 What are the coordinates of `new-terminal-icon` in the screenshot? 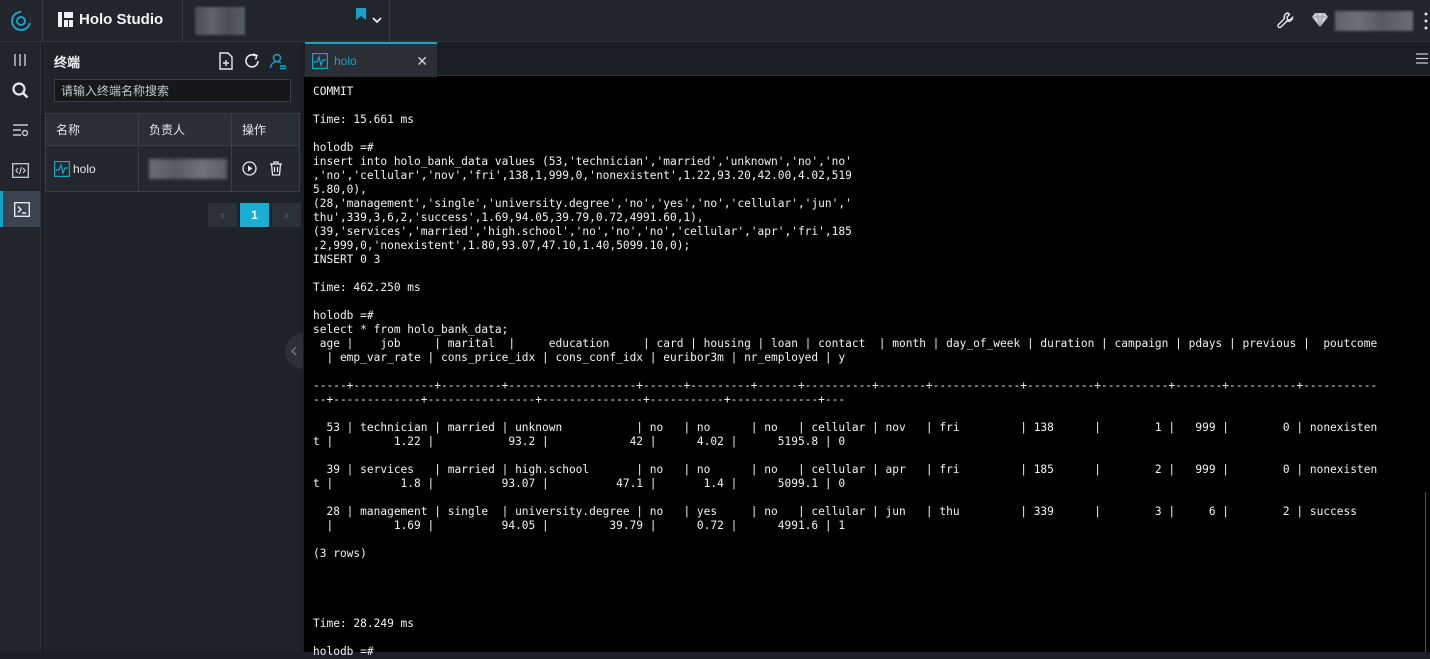 It's located at (226, 61).